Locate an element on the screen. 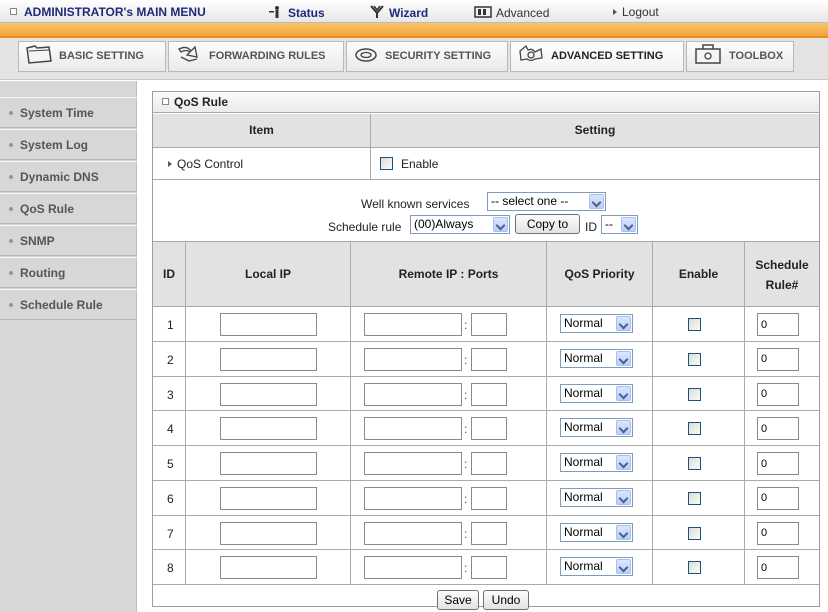 The image size is (828, 612). schedule-column-header: Schedule Rule# is located at coordinates (782, 274).